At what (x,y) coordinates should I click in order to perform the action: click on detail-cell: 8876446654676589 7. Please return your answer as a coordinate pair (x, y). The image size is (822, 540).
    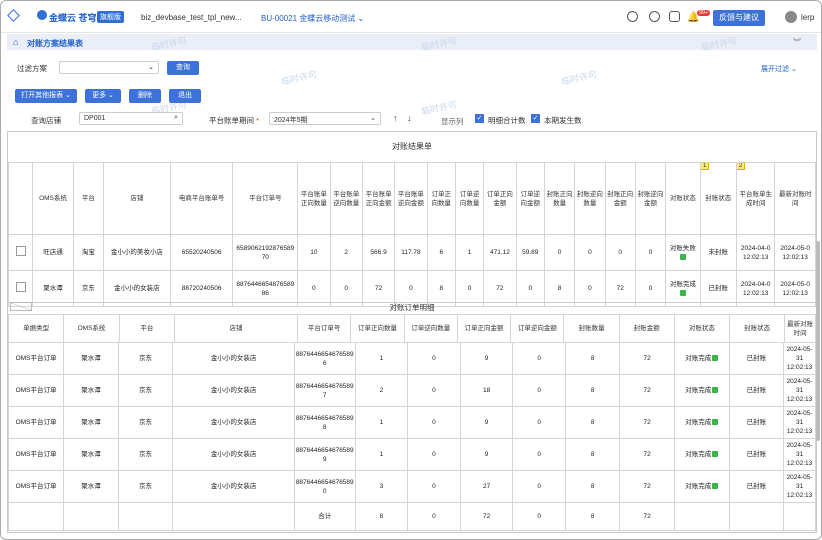
    Looking at the image, I should click on (324, 390).